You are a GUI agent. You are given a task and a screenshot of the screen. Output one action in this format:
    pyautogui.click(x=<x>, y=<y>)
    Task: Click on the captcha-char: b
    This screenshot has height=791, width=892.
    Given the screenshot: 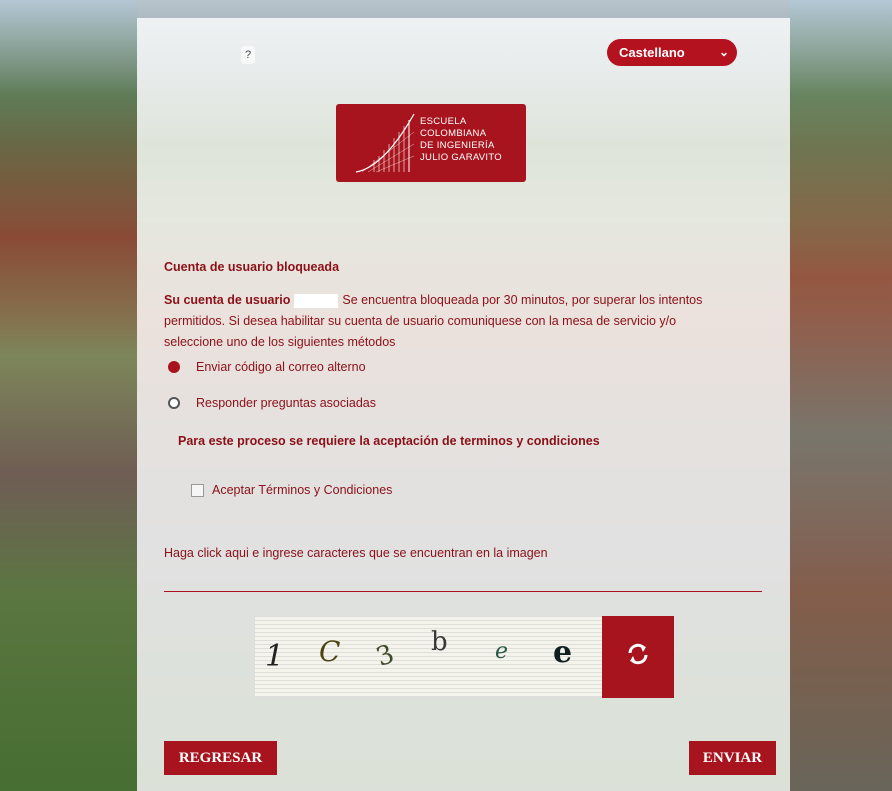 What is the action you would take?
    pyautogui.click(x=439, y=642)
    